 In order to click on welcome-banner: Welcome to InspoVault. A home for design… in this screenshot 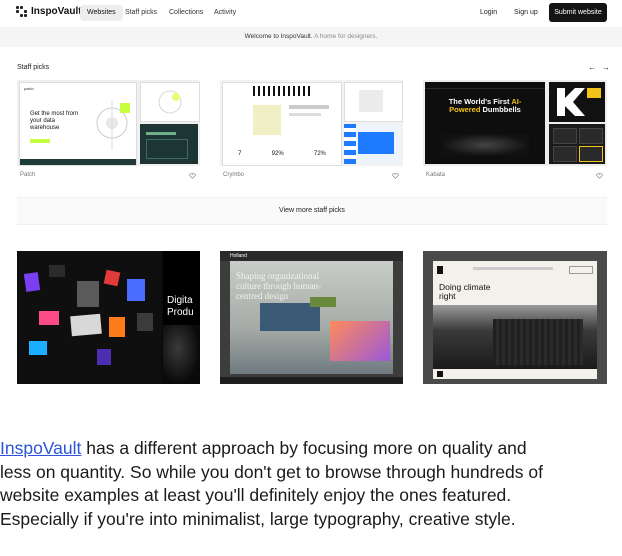, I will do `click(311, 37)`.